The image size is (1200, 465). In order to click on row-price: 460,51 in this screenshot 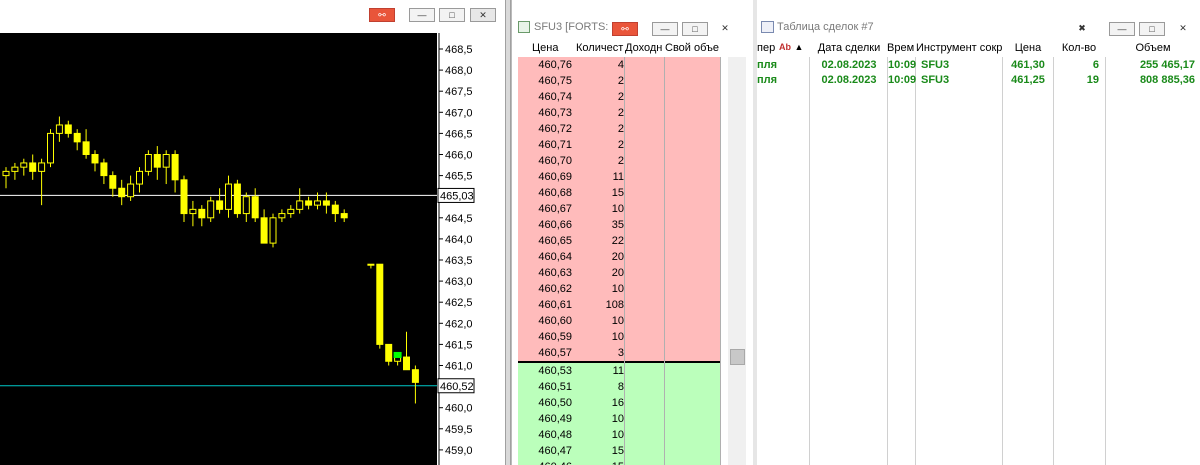, I will do `click(555, 387)`.